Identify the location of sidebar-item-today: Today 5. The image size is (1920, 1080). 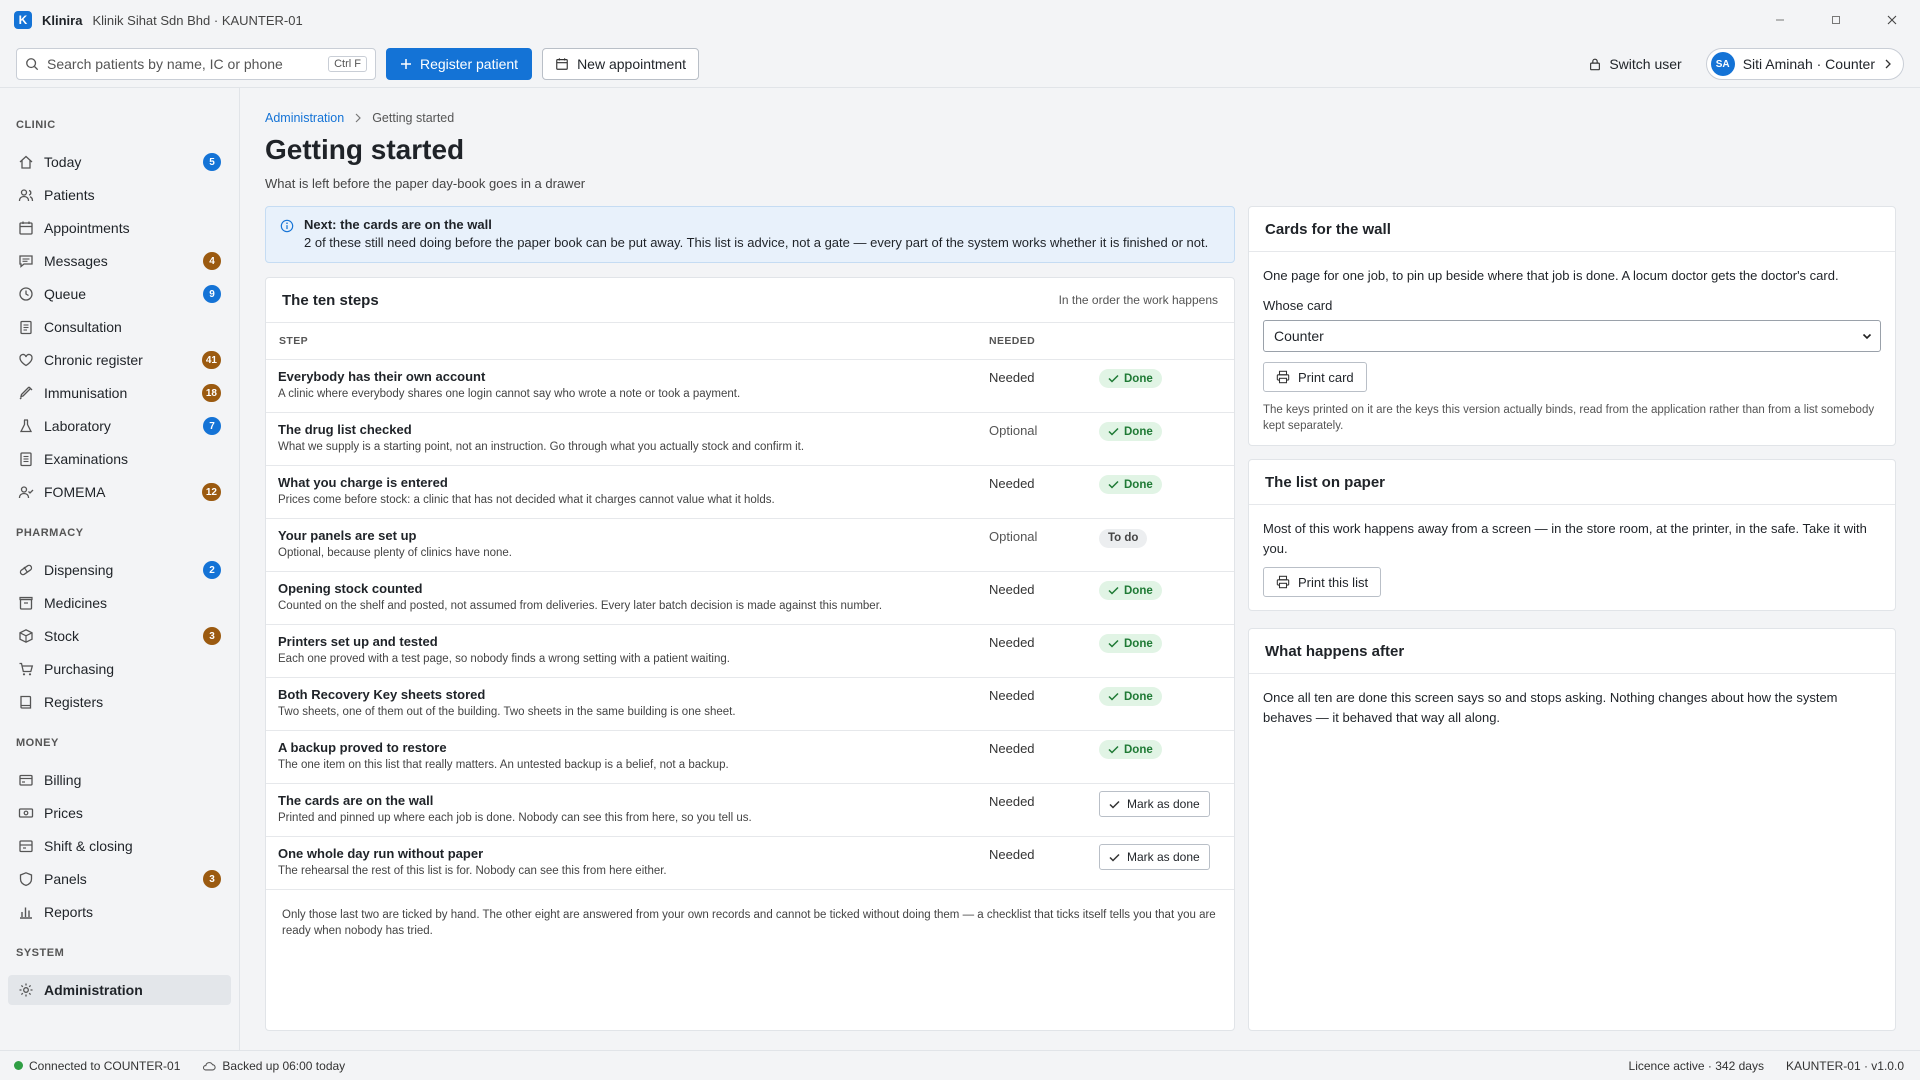
(119, 162).